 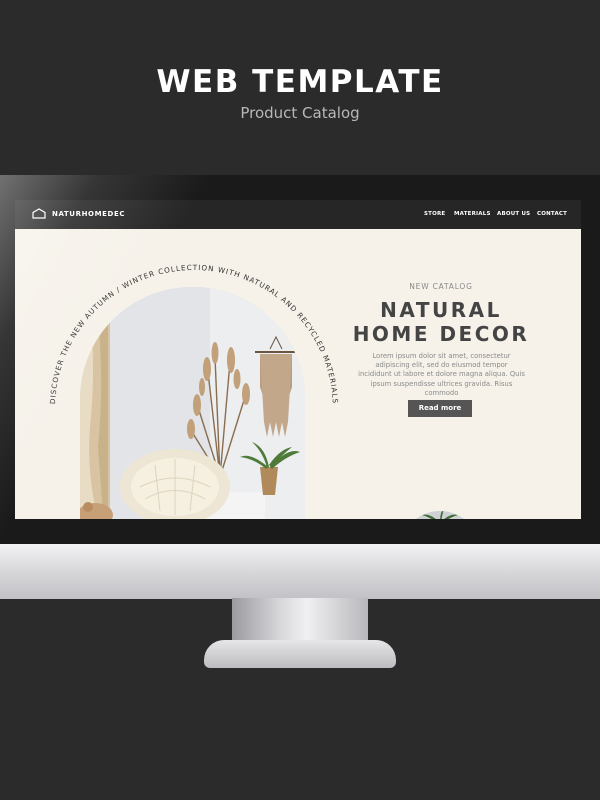 I want to click on product-thumbnail-circle, so click(x=440, y=515).